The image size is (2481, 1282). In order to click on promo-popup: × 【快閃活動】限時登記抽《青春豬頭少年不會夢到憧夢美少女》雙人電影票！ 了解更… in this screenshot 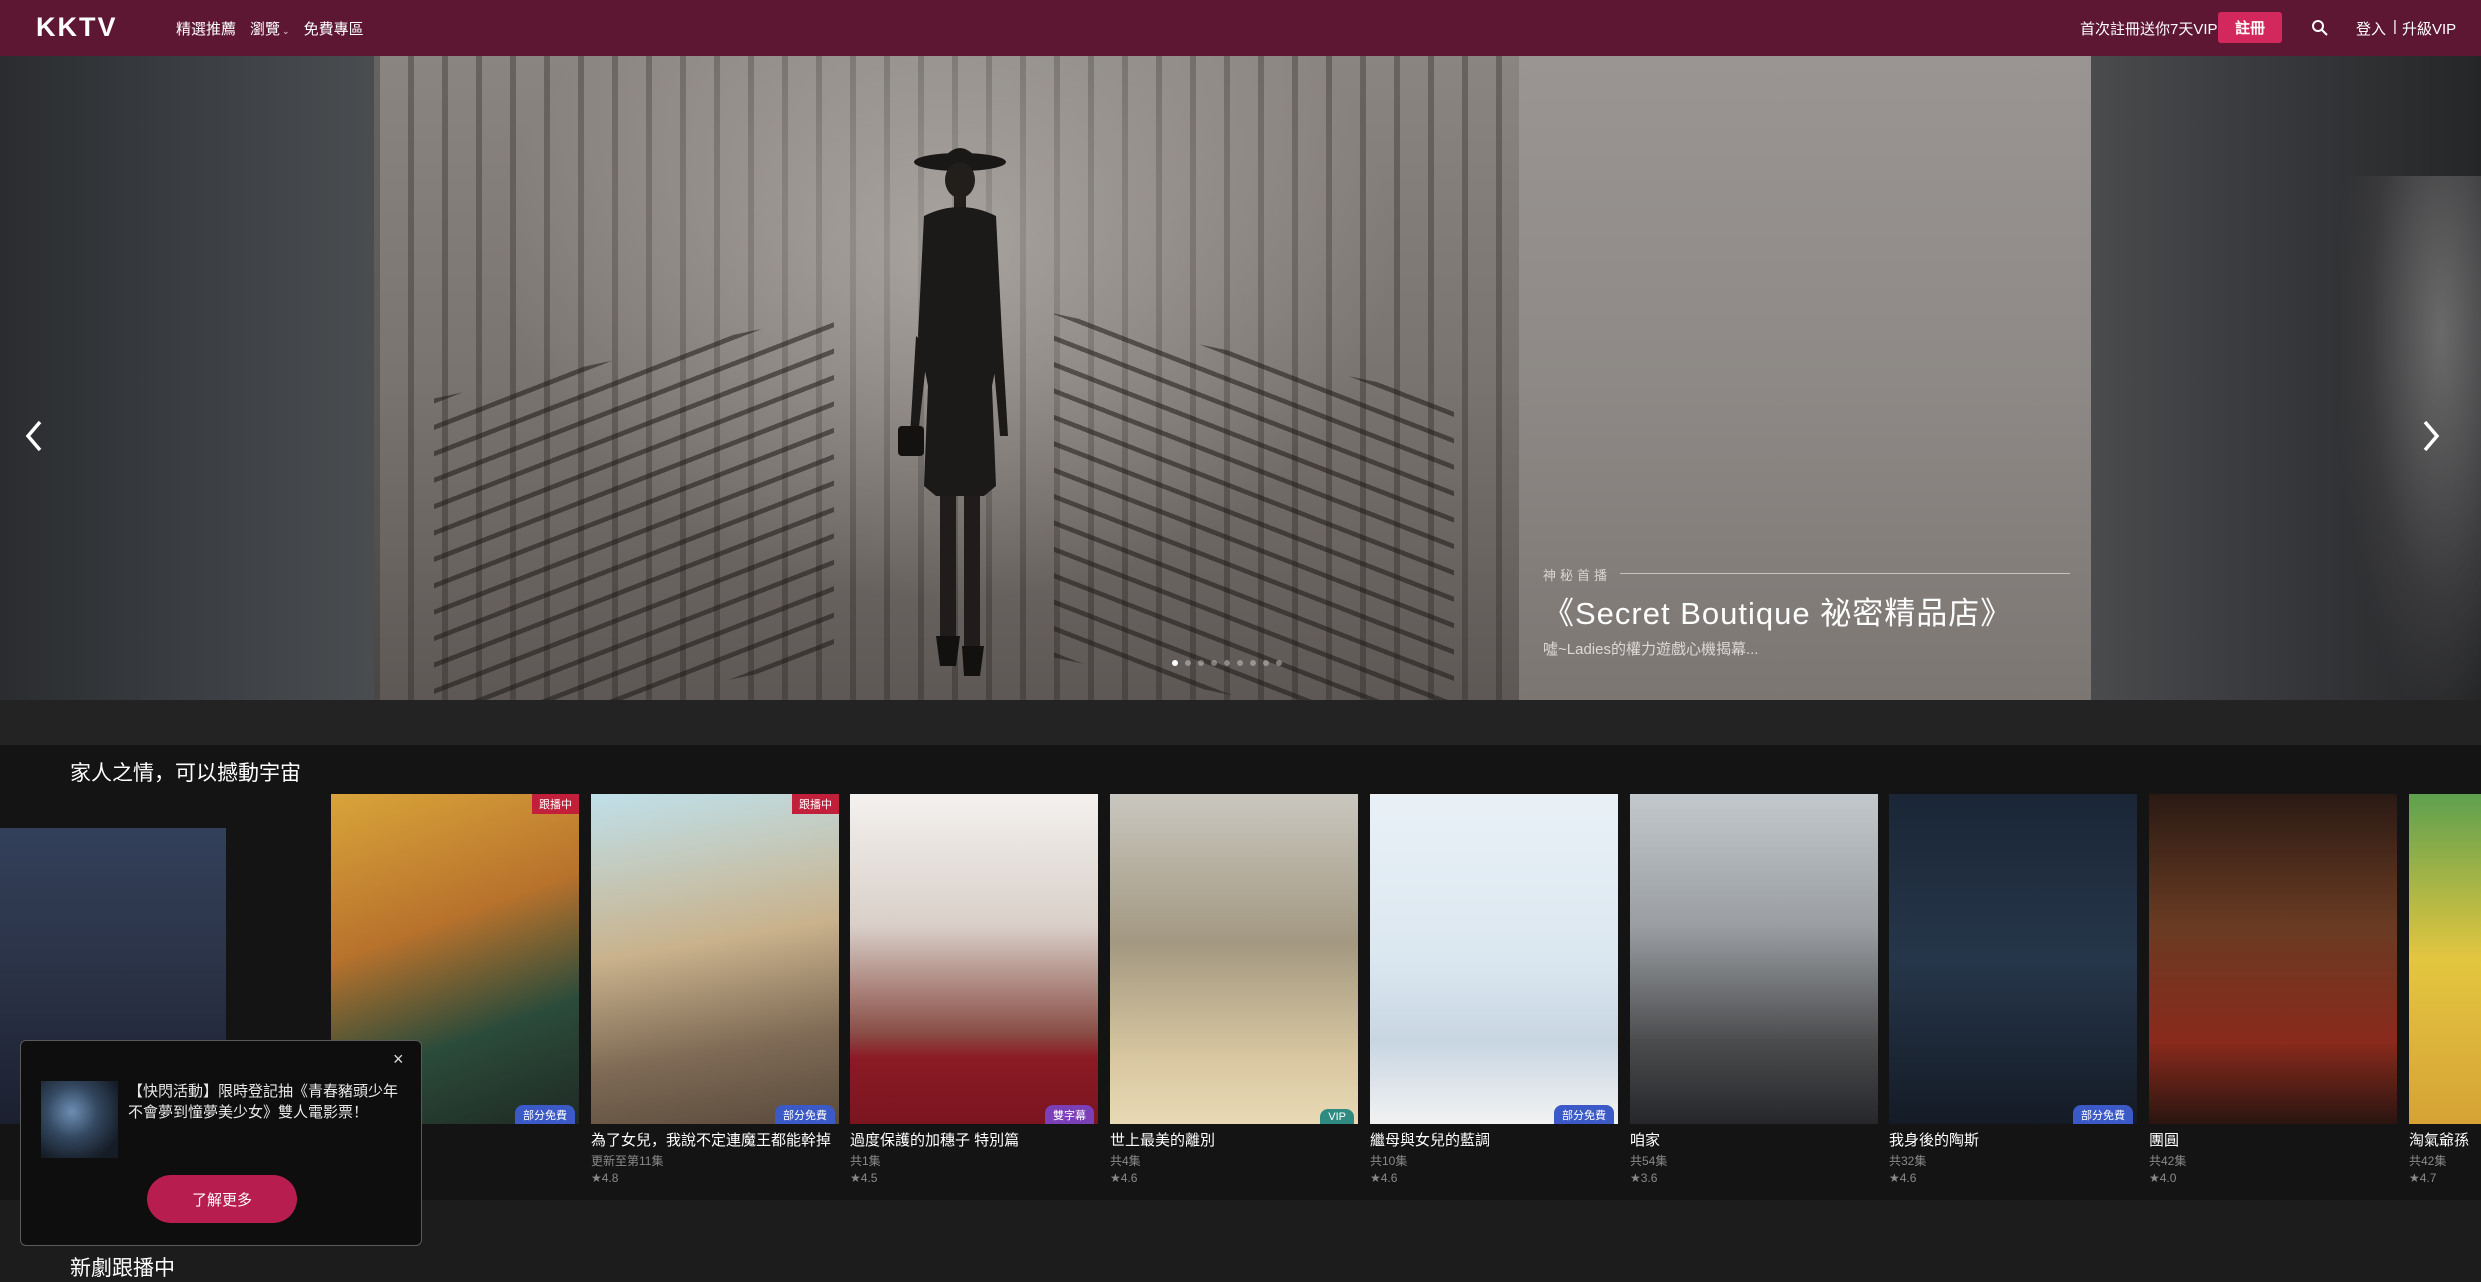, I will do `click(221, 1143)`.